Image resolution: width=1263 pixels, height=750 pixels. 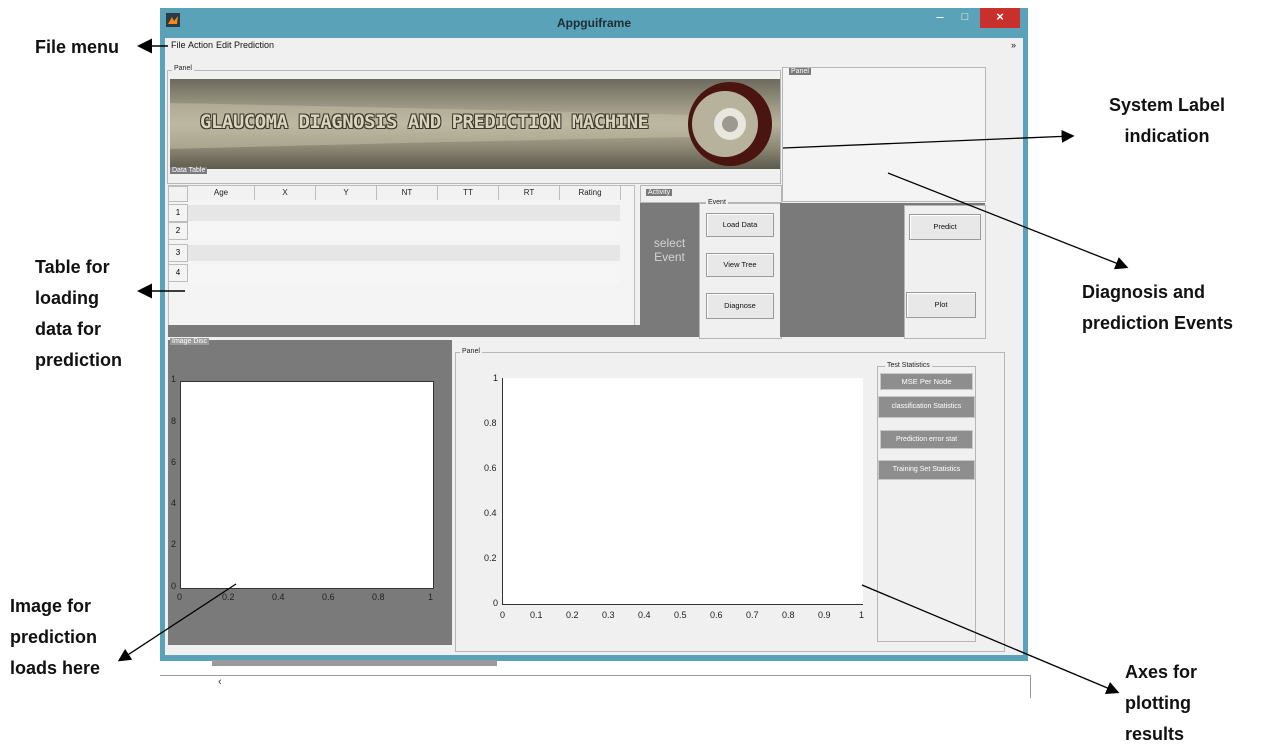 I want to click on annotation-image: Image for prediction loads here, so click(x=55, y=637).